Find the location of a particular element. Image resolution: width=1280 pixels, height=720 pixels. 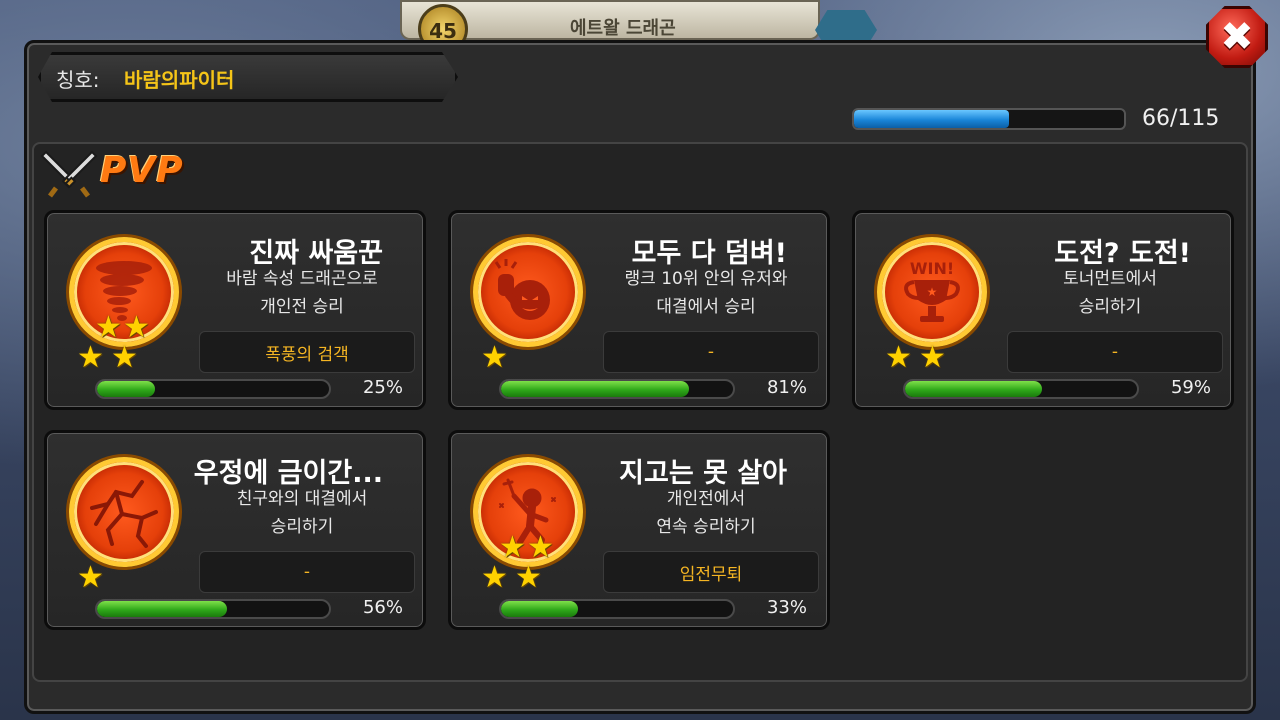

close-button: ✖ is located at coordinates (1237, 37).